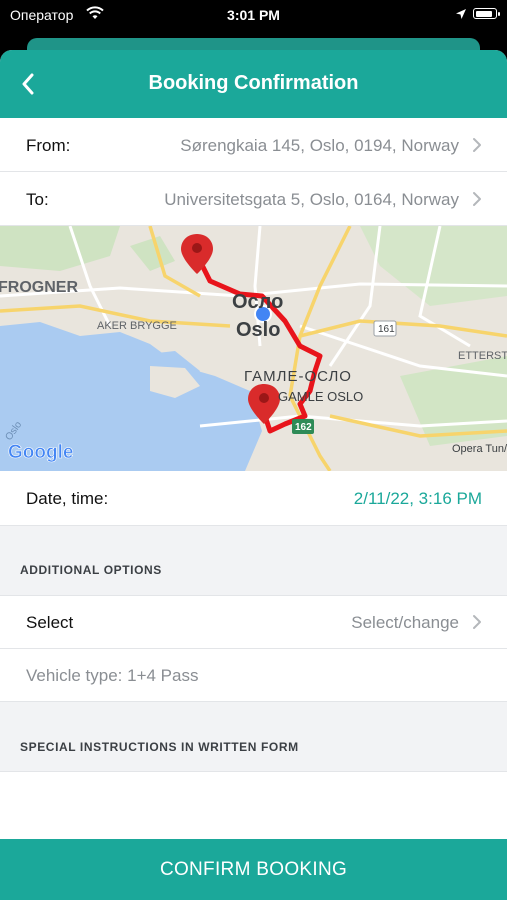  Describe the element at coordinates (257, 302) in the screenshot. I see `map-label-oslo-cyrillic: Осло` at that location.